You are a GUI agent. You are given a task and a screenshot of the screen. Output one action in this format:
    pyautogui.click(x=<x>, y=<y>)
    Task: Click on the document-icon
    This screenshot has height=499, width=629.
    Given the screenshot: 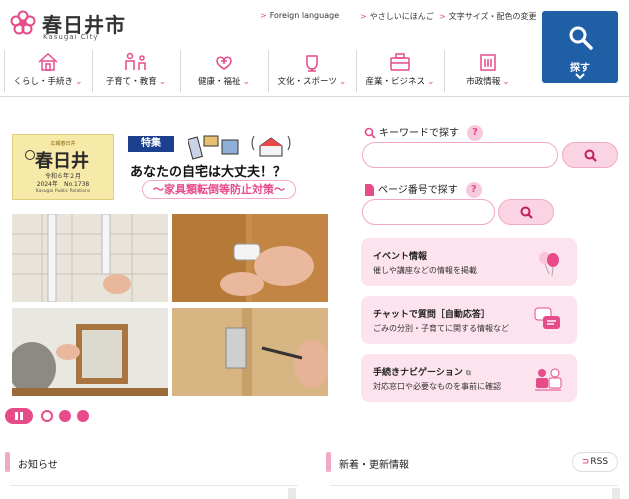 What is the action you would take?
    pyautogui.click(x=369, y=190)
    